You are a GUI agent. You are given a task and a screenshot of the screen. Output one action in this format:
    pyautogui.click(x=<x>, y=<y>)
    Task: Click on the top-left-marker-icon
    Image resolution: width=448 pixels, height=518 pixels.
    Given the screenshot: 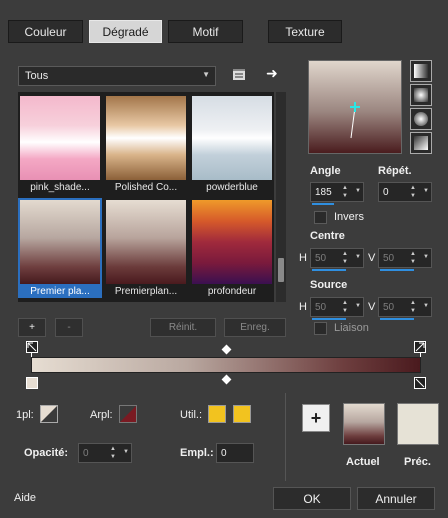 What is the action you would take?
    pyautogui.click(x=32, y=347)
    